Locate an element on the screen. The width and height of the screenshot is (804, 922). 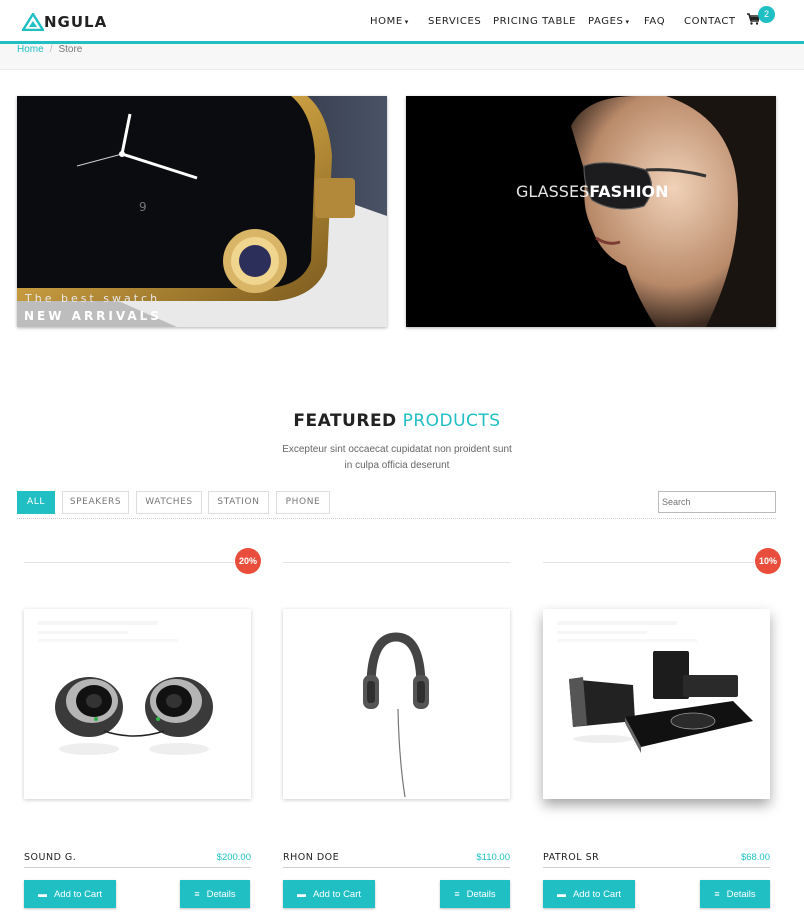
breadcrumb: Home / Store is located at coordinates (49, 50).